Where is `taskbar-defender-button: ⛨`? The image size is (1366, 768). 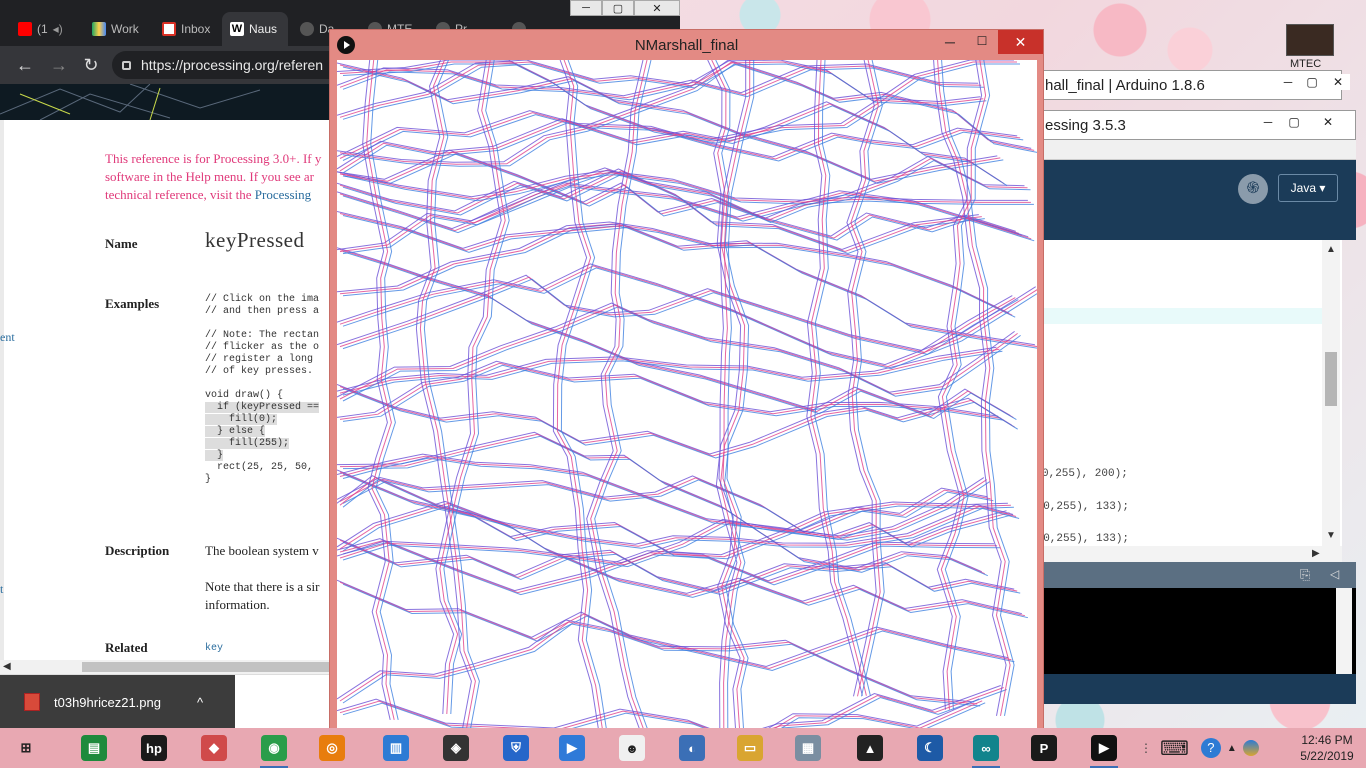 taskbar-defender-button: ⛨ is located at coordinates (516, 748).